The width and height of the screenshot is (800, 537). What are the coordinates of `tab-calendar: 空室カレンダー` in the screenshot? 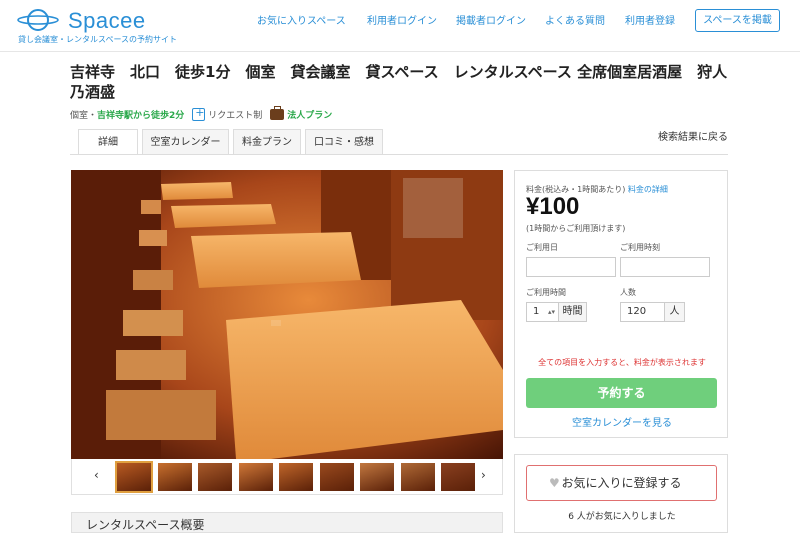 It's located at (185, 142).